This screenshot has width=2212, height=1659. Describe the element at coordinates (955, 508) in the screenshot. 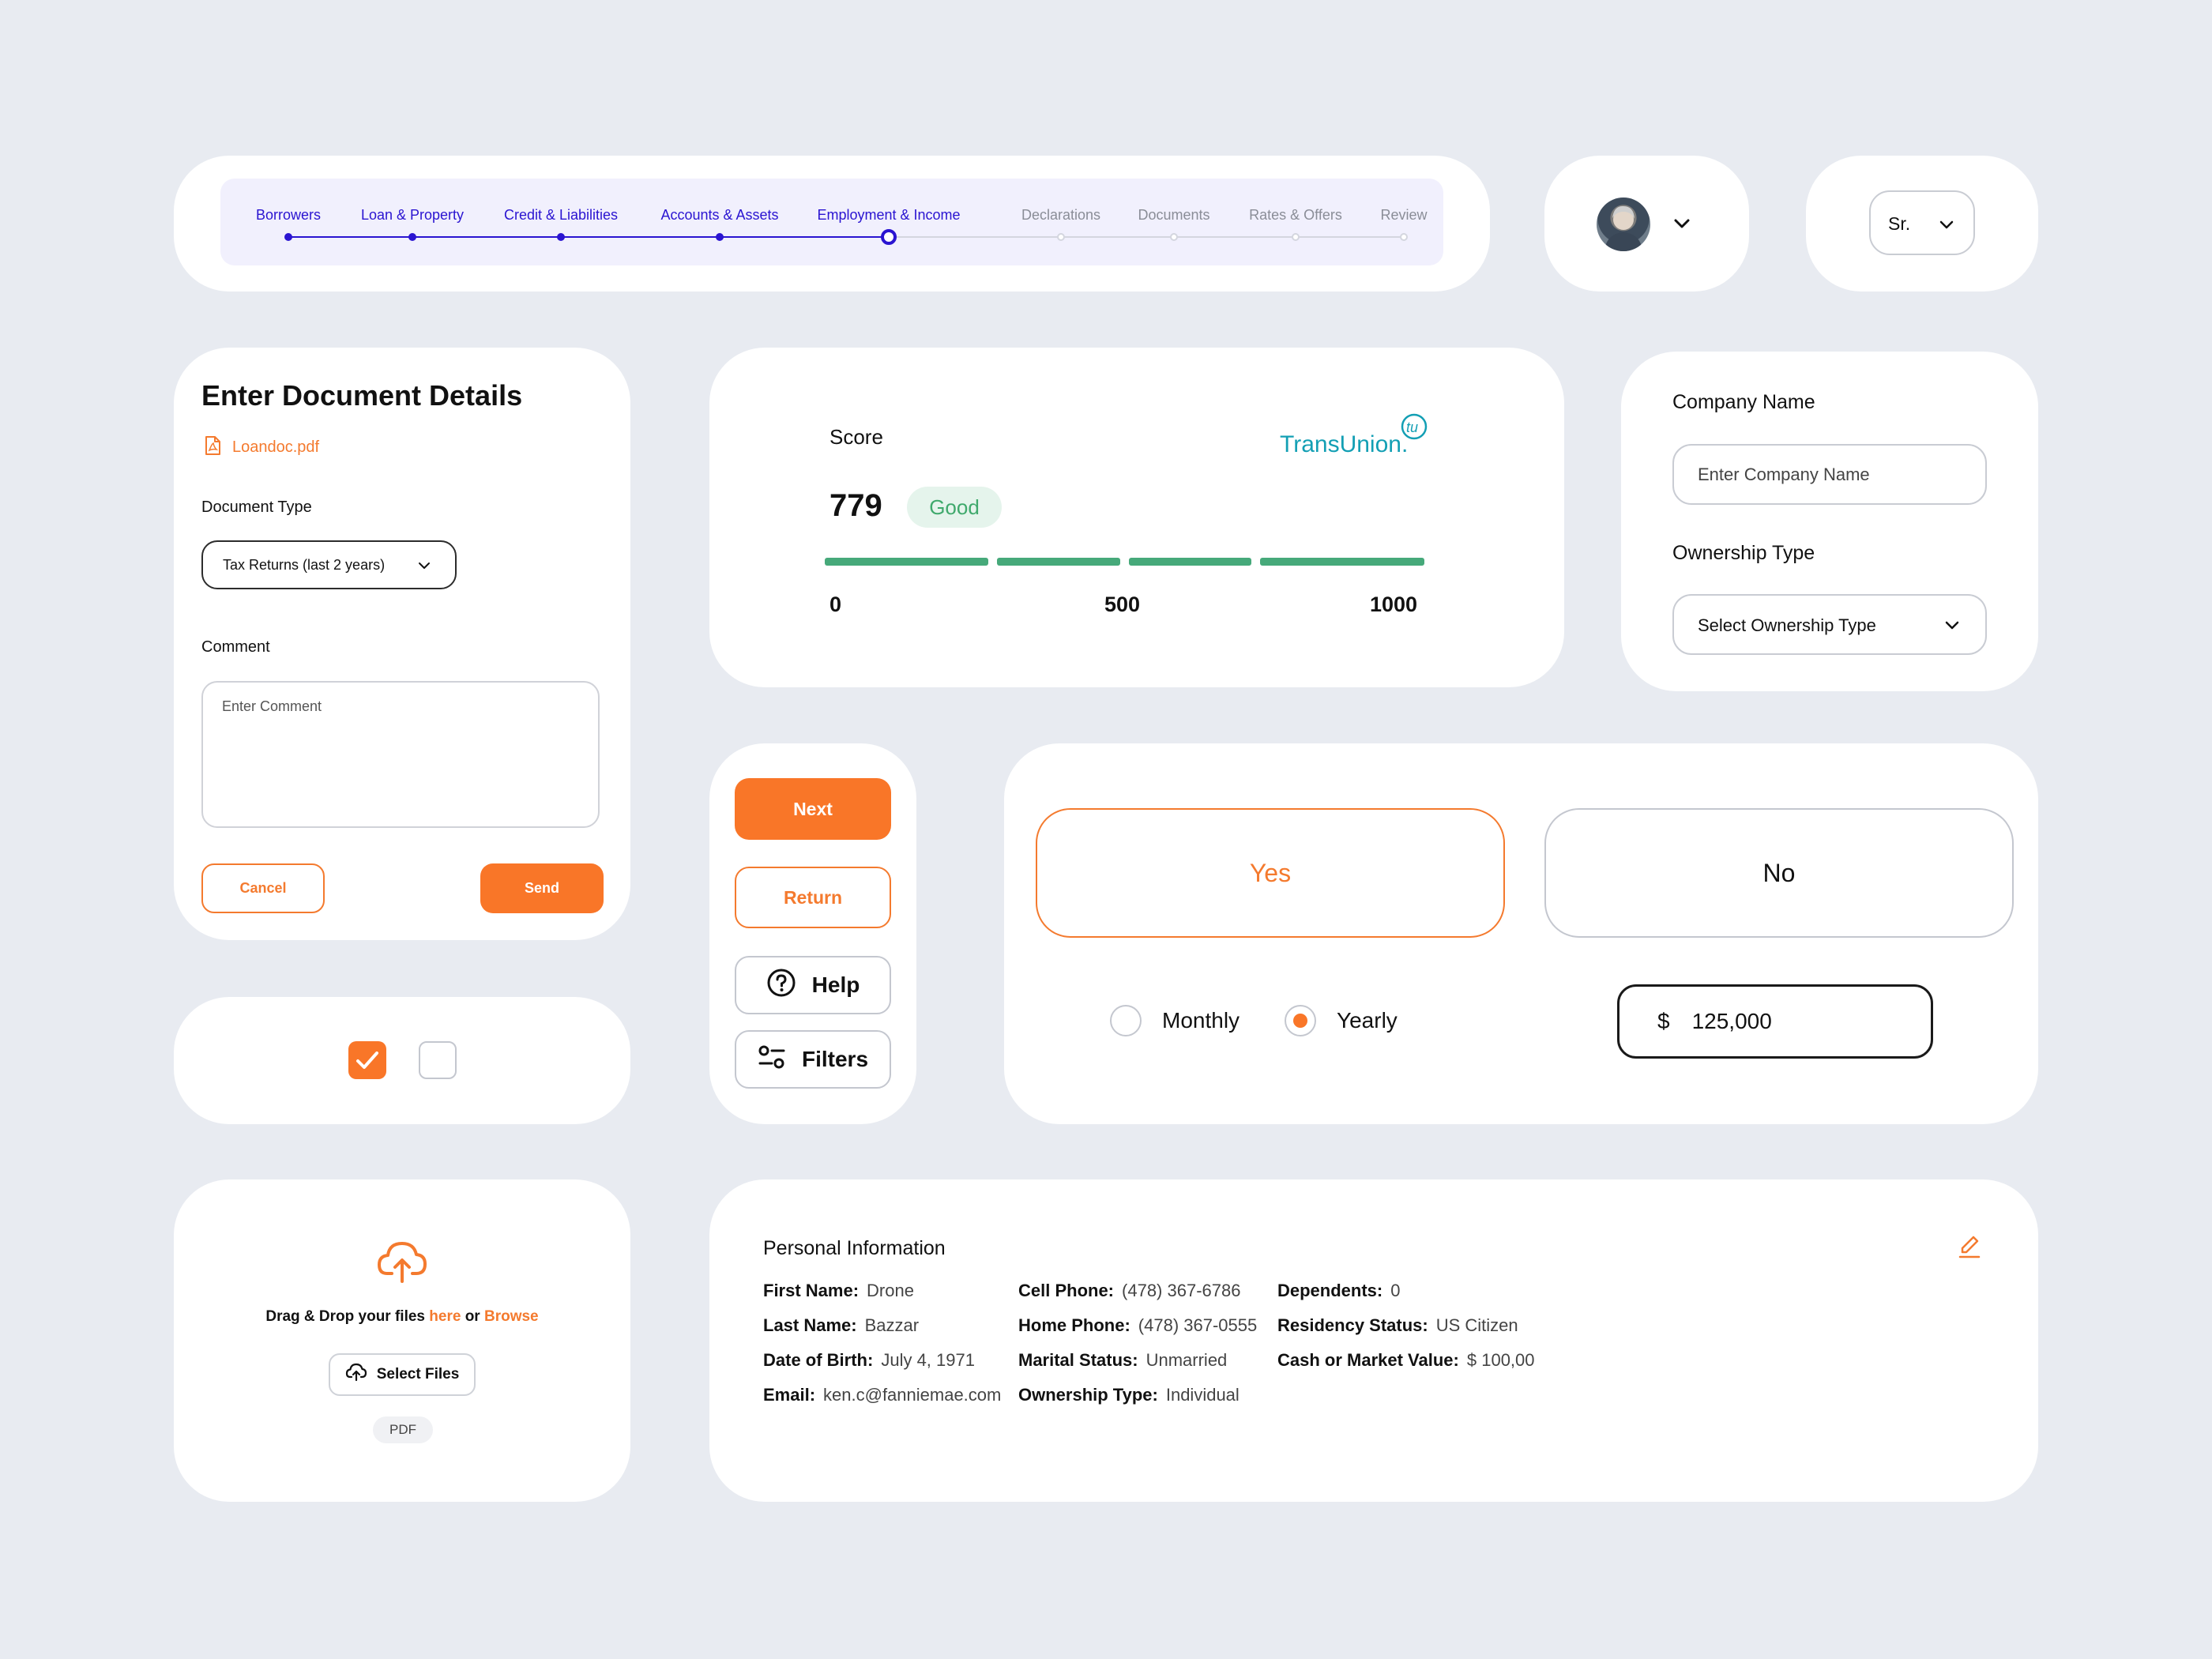

I see `score-rating-badge: Good` at that location.